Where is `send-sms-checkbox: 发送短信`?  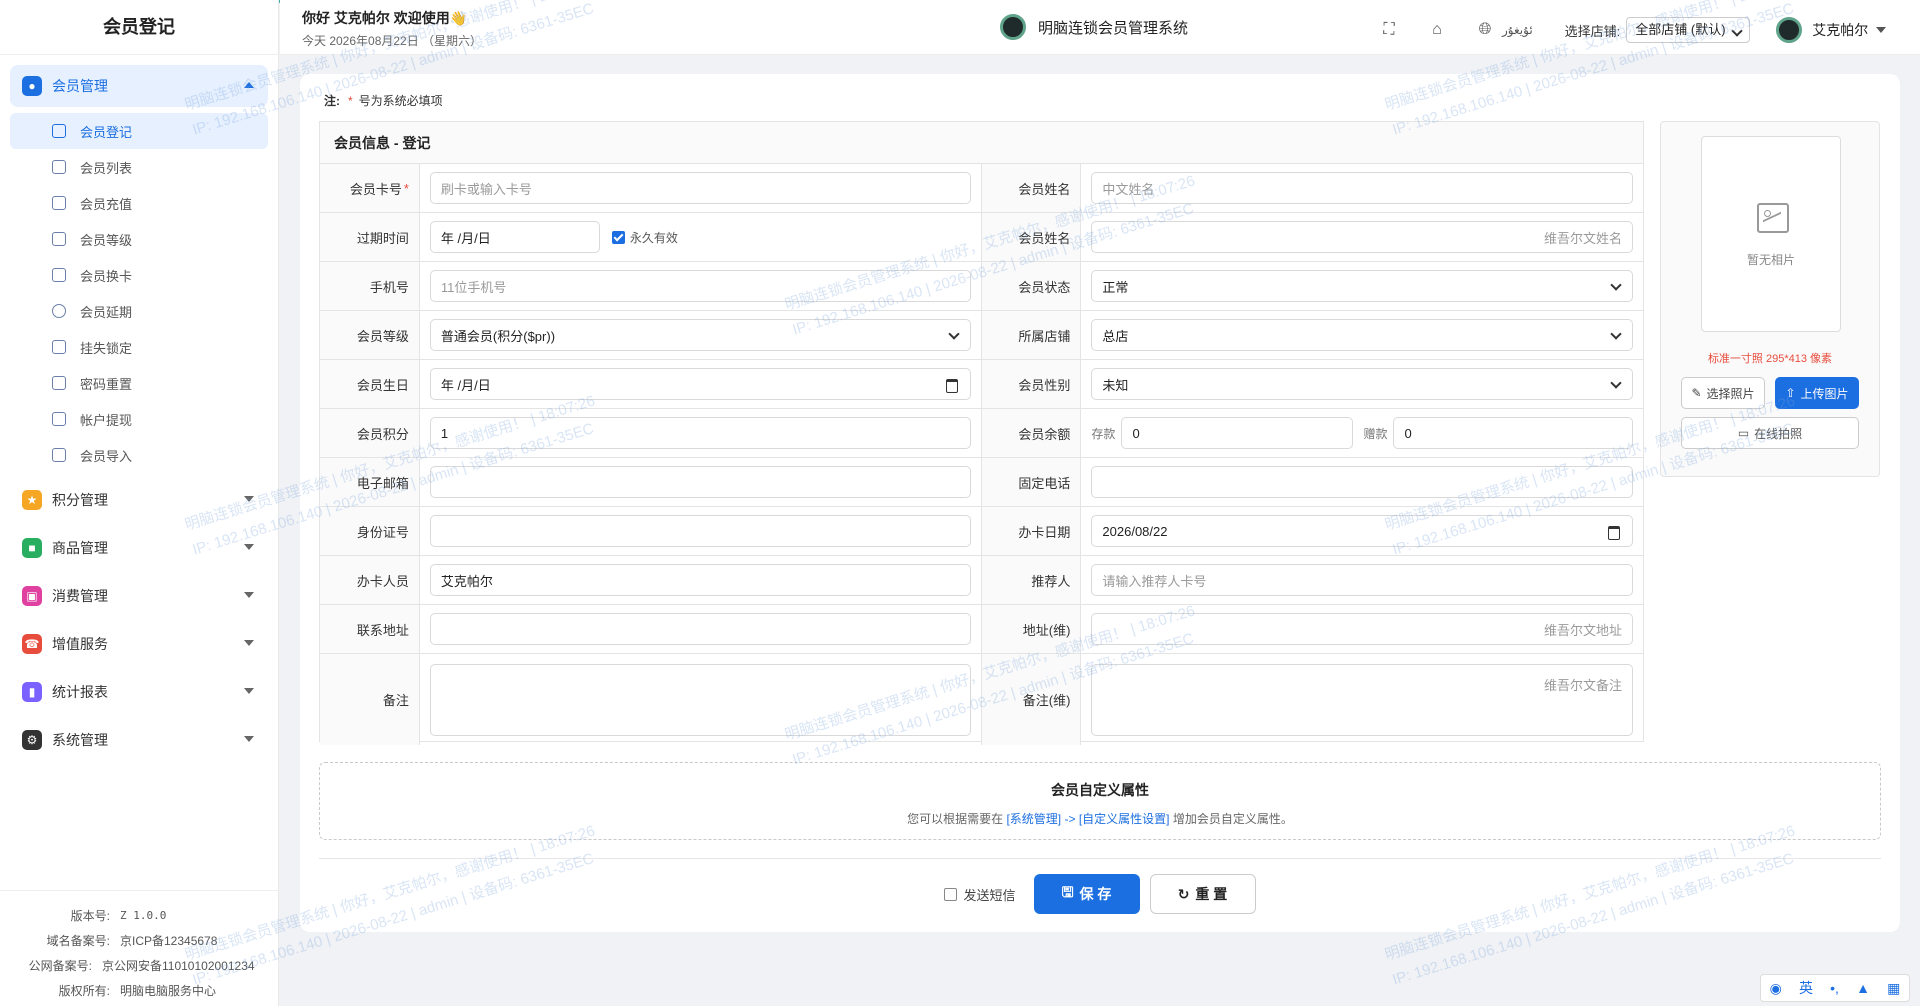 send-sms-checkbox: 发送短信 is located at coordinates (980, 894).